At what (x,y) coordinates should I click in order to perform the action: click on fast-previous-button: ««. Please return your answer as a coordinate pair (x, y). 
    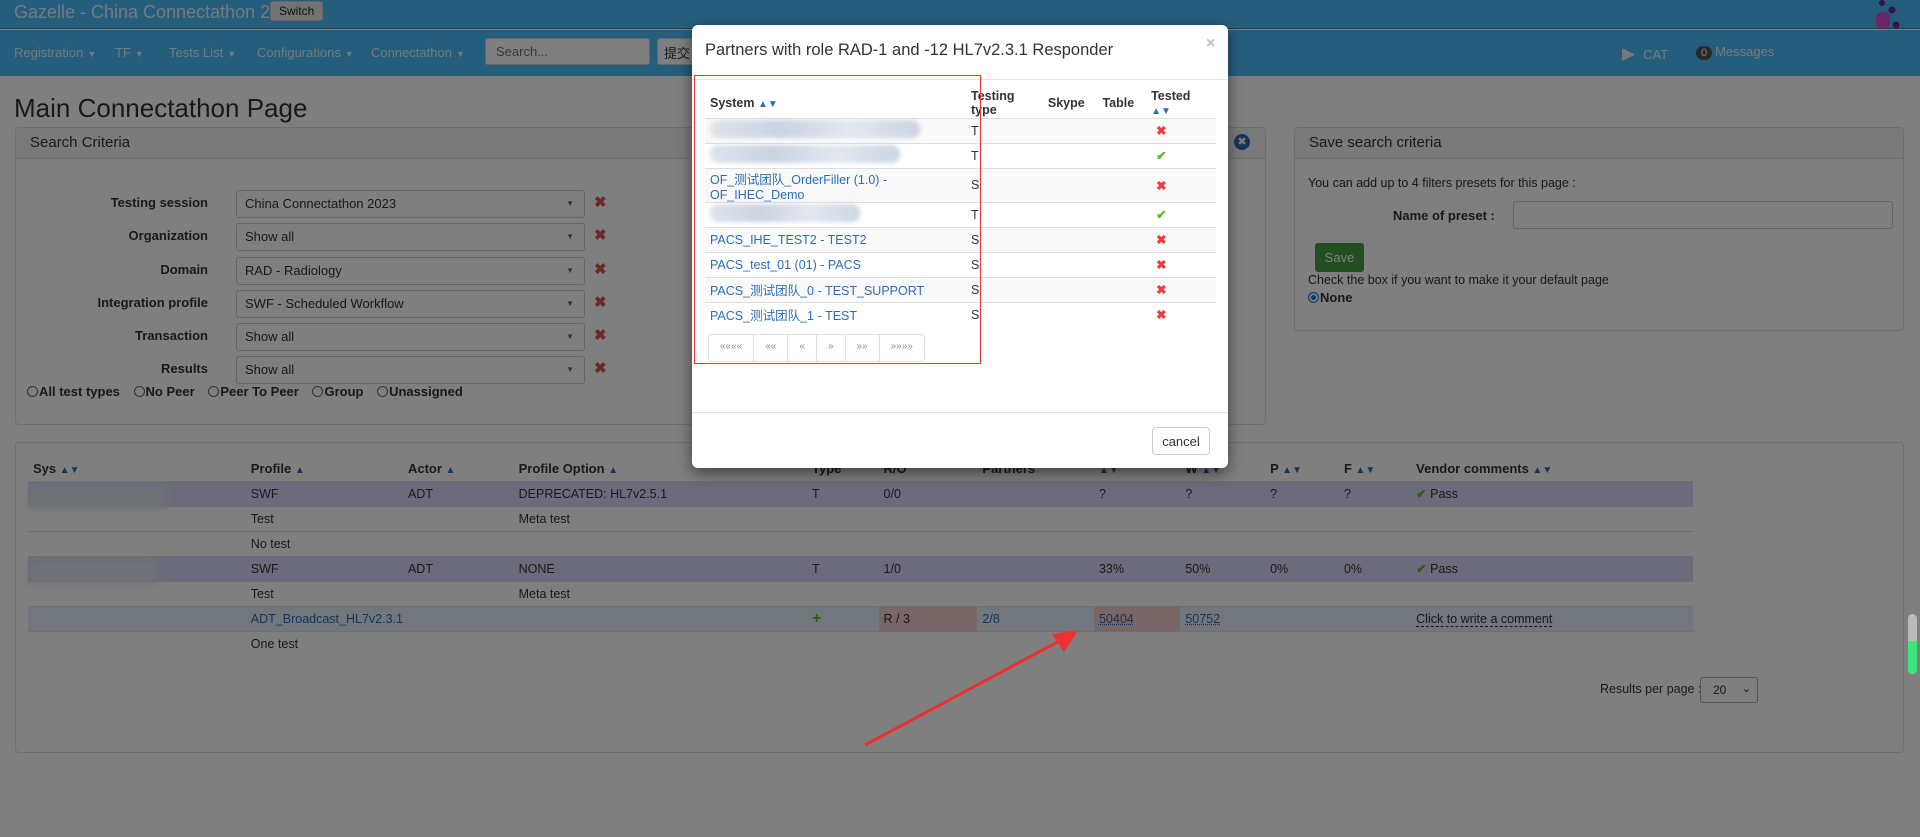
    Looking at the image, I should click on (771, 348).